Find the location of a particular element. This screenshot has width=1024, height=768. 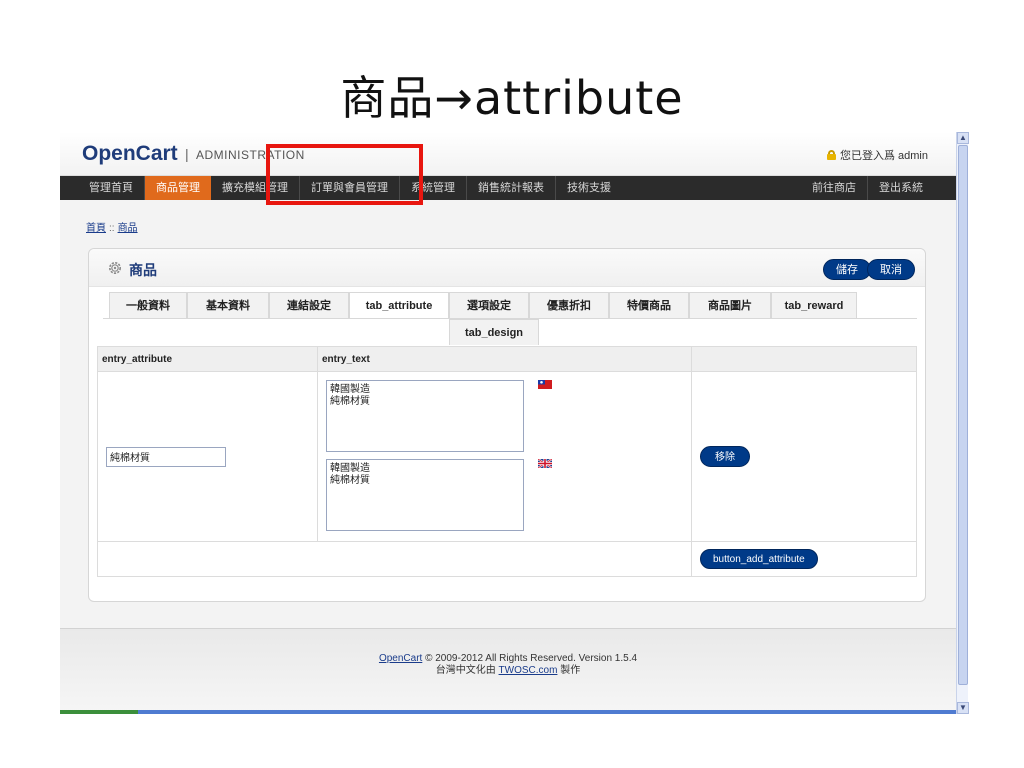

footer-twosc-link: TWOSC.com is located at coordinates (528, 670).